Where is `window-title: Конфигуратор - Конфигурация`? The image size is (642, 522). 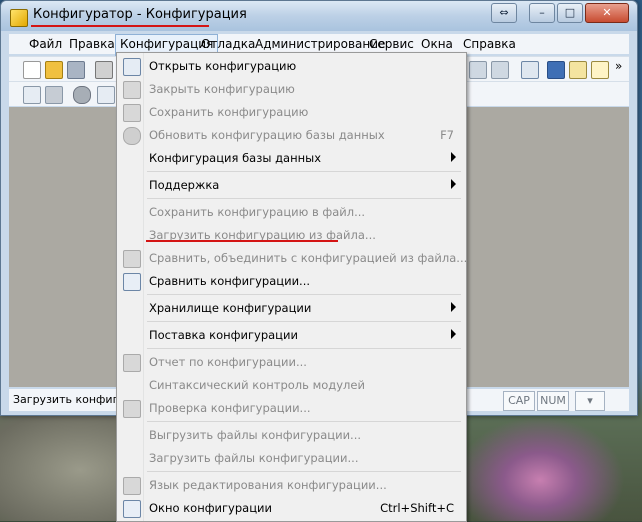 window-title: Конфигуратор - Конфигурация is located at coordinates (140, 14).